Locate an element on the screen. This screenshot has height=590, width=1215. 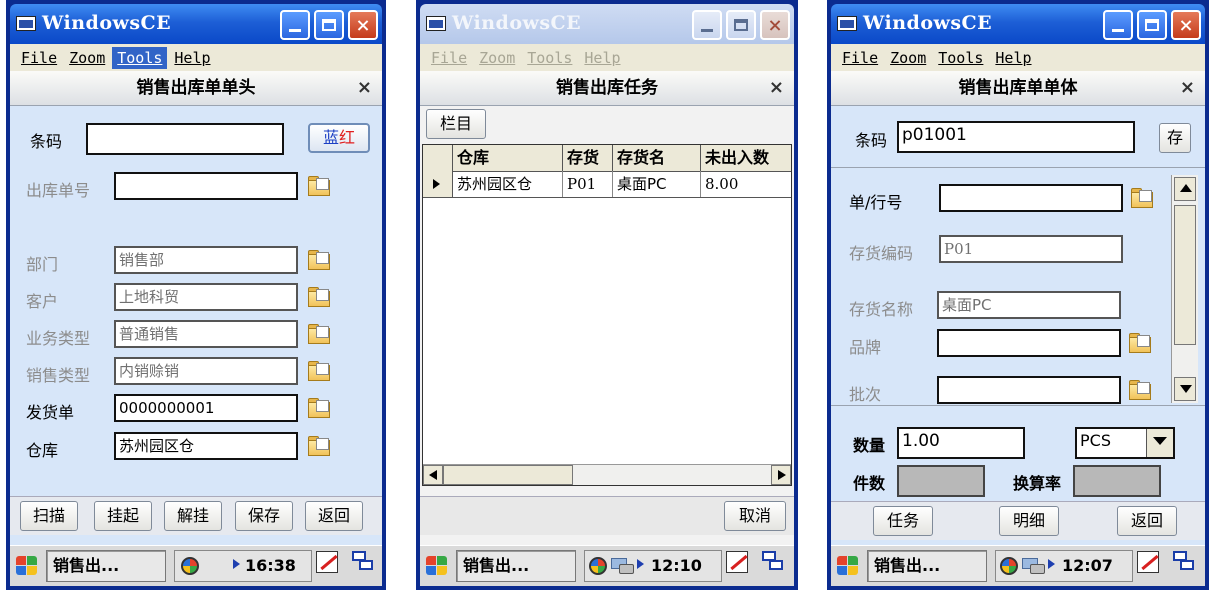
detail-button: 明细 is located at coordinates (1029, 521).